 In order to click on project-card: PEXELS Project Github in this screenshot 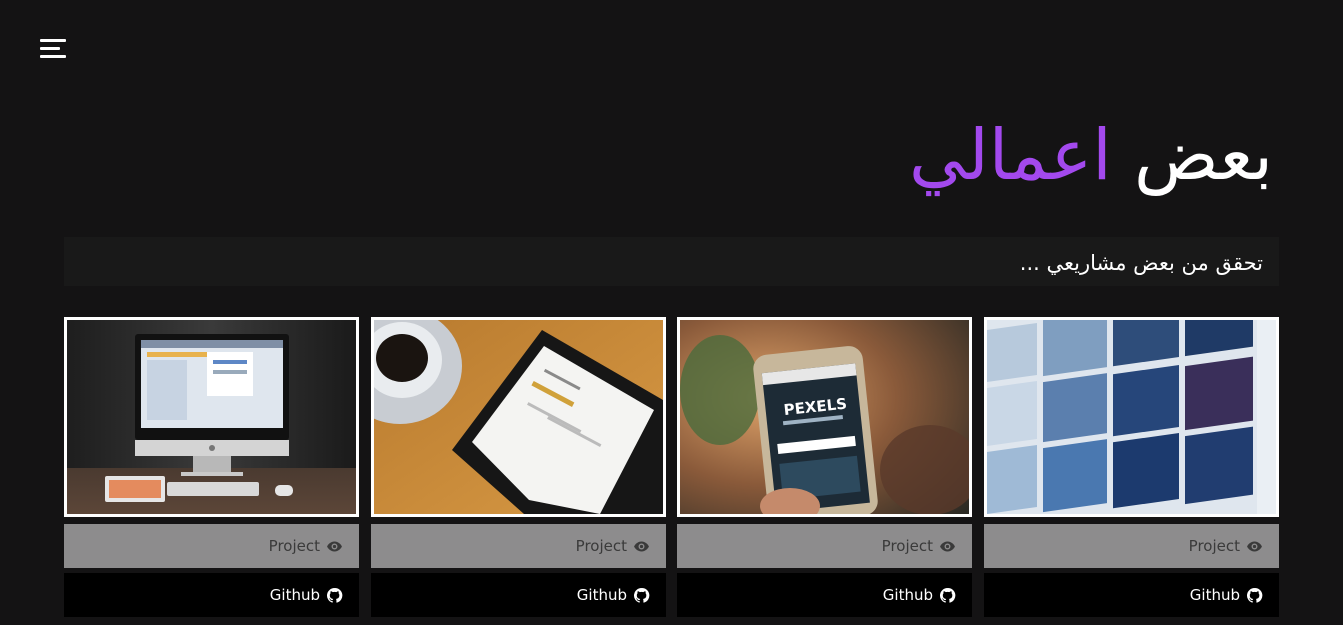, I will do `click(824, 467)`.